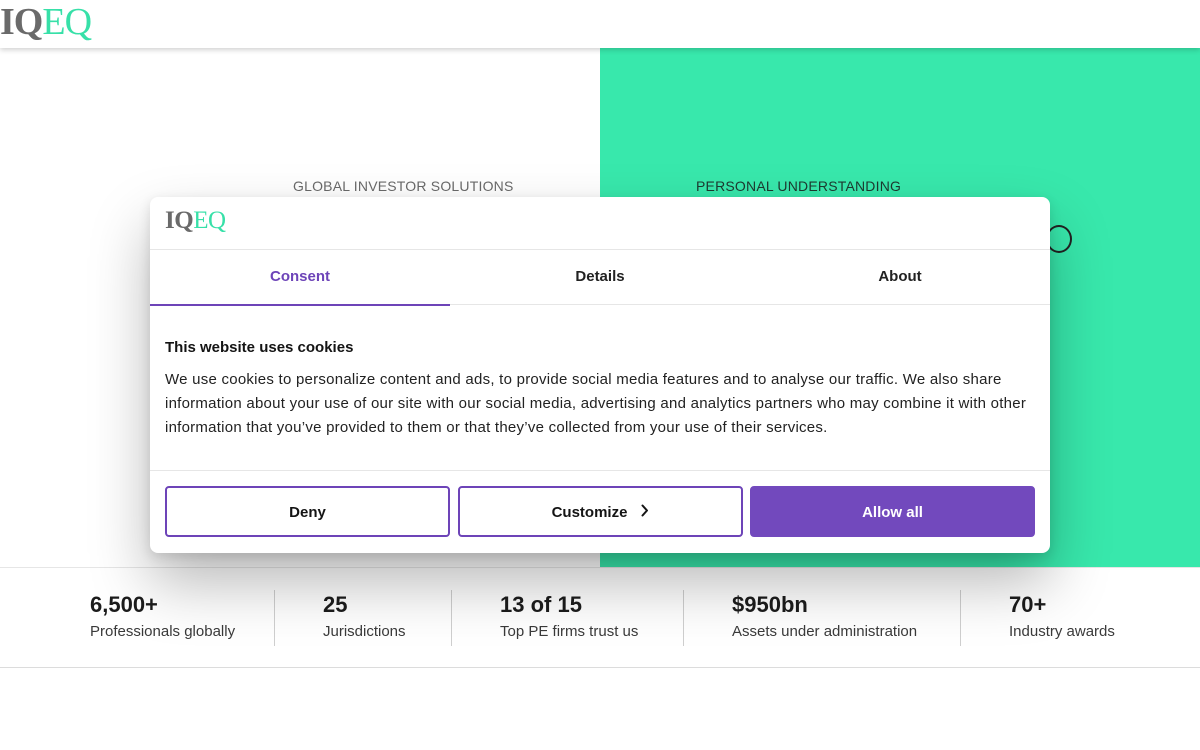 Image resolution: width=1200 pixels, height=750 pixels. I want to click on site-logo: IQEQ, so click(46, 22).